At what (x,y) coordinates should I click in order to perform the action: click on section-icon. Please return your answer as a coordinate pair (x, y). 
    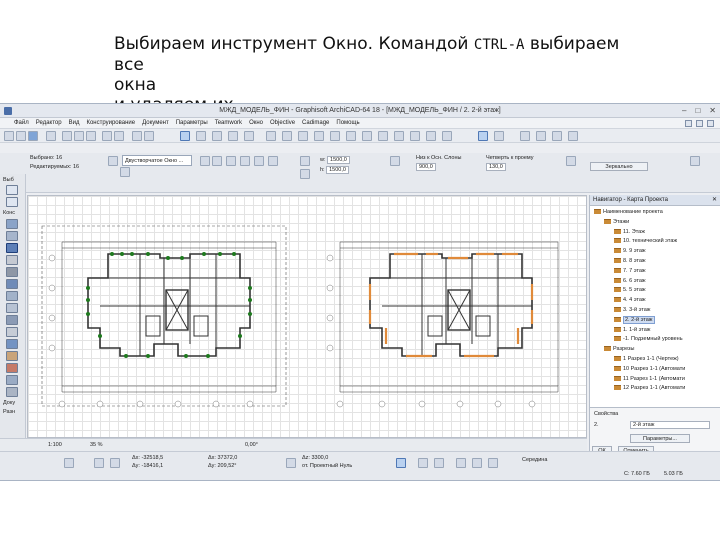
    Looking at the image, I should click on (541, 136).